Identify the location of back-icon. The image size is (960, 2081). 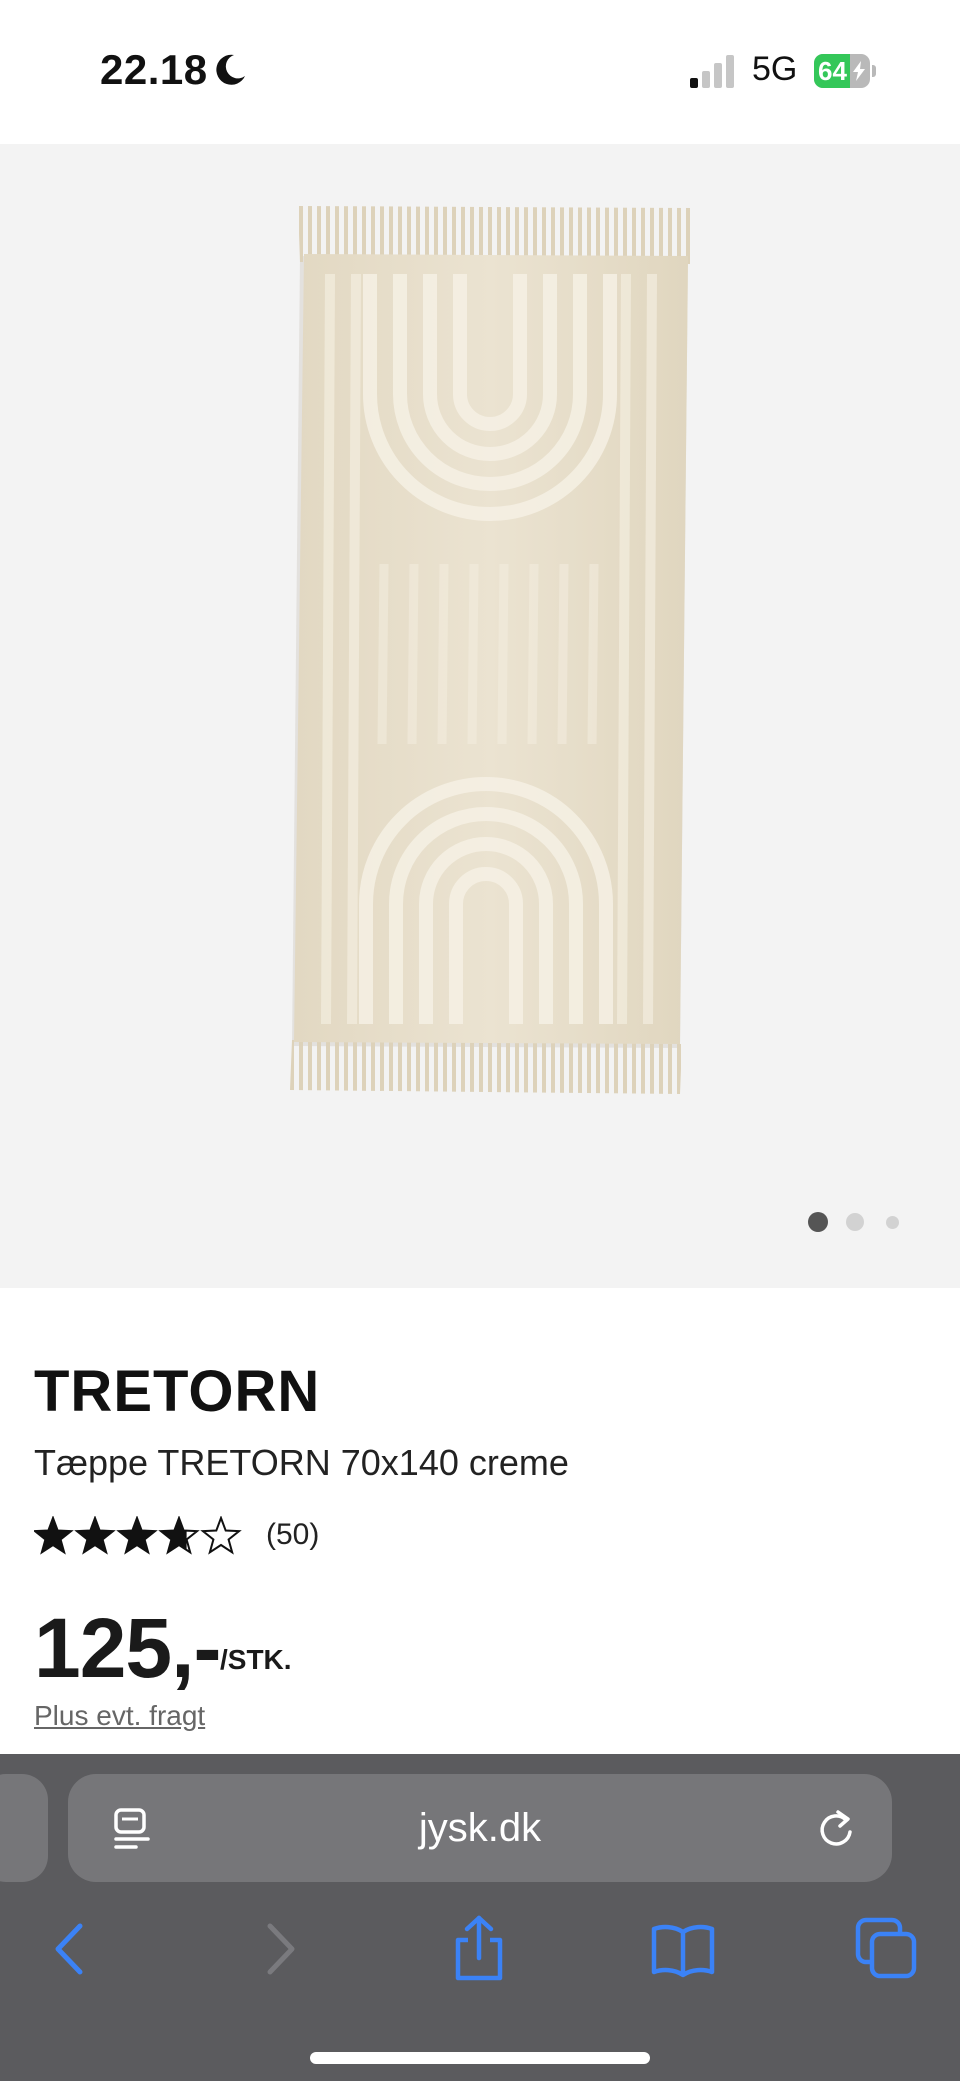
(71, 1949).